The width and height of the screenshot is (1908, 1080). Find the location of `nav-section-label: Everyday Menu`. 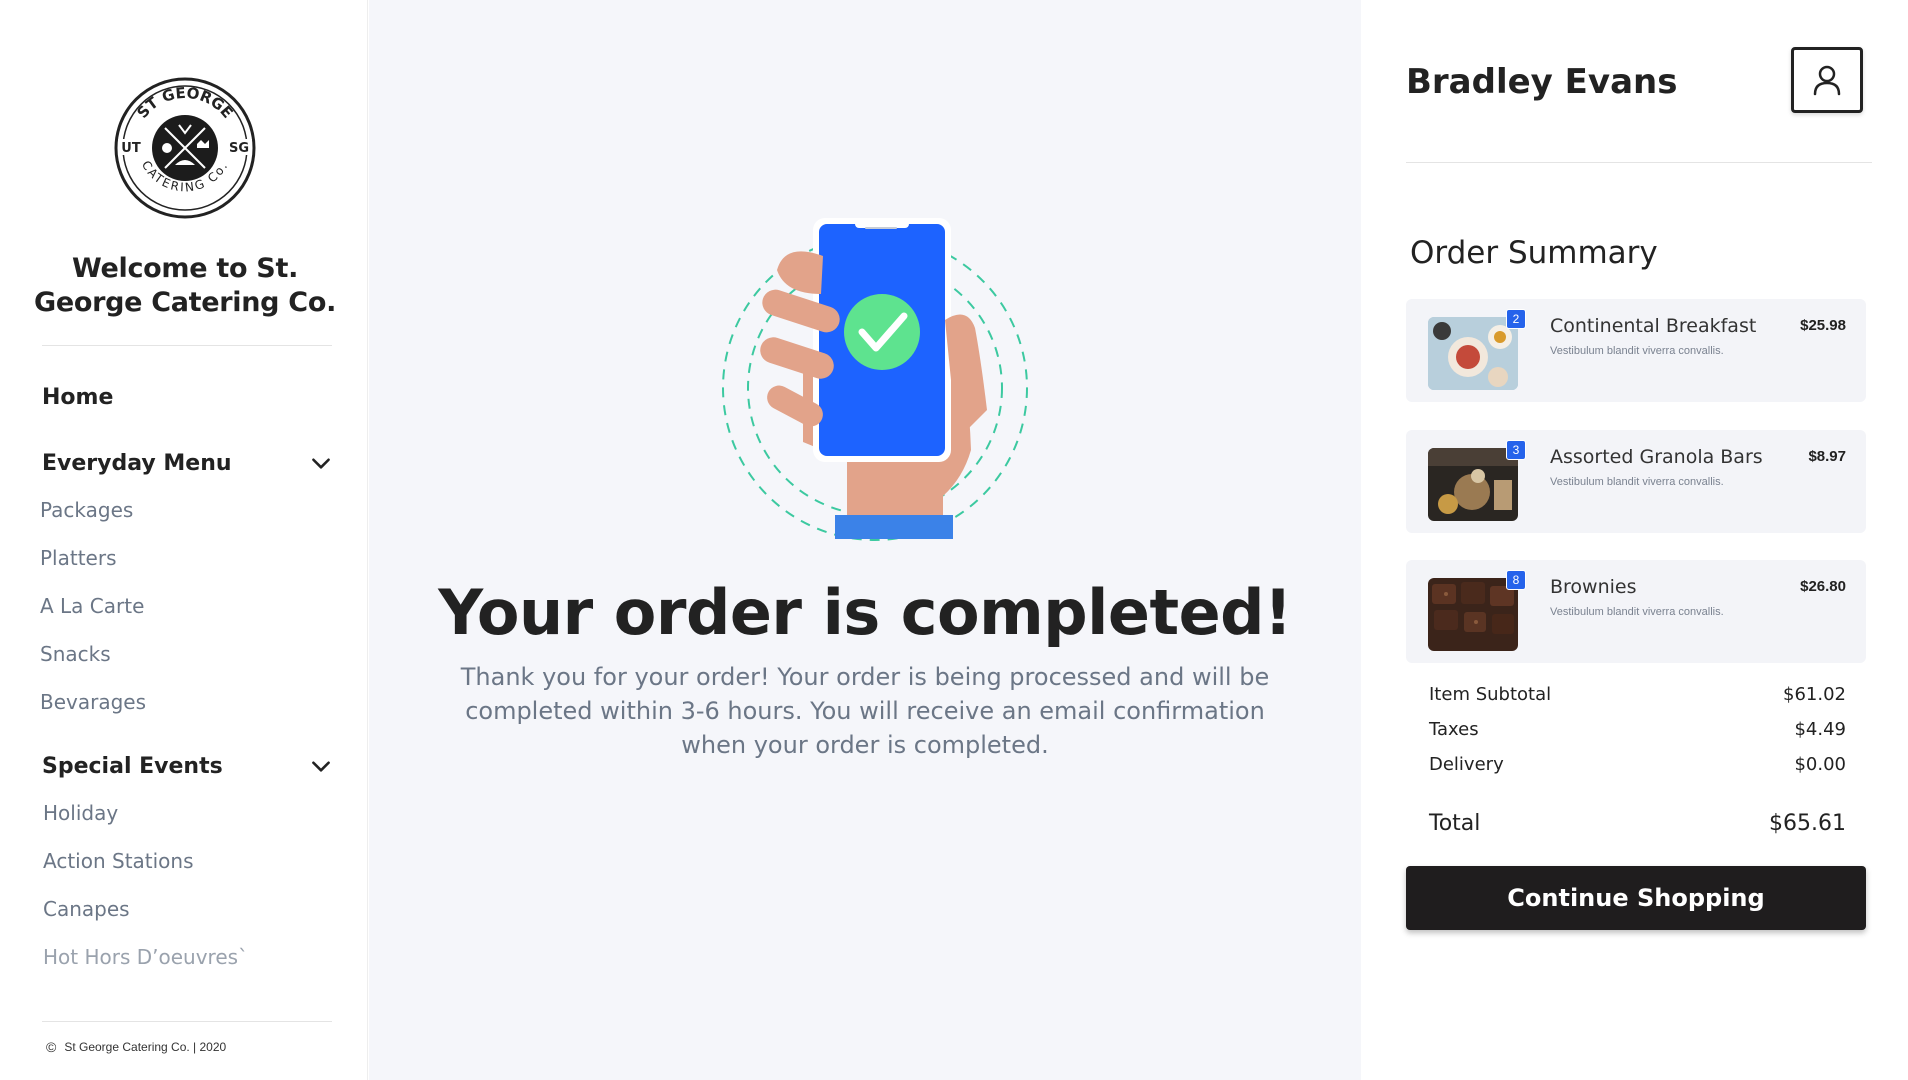

nav-section-label: Everyday Menu is located at coordinates (137, 463).